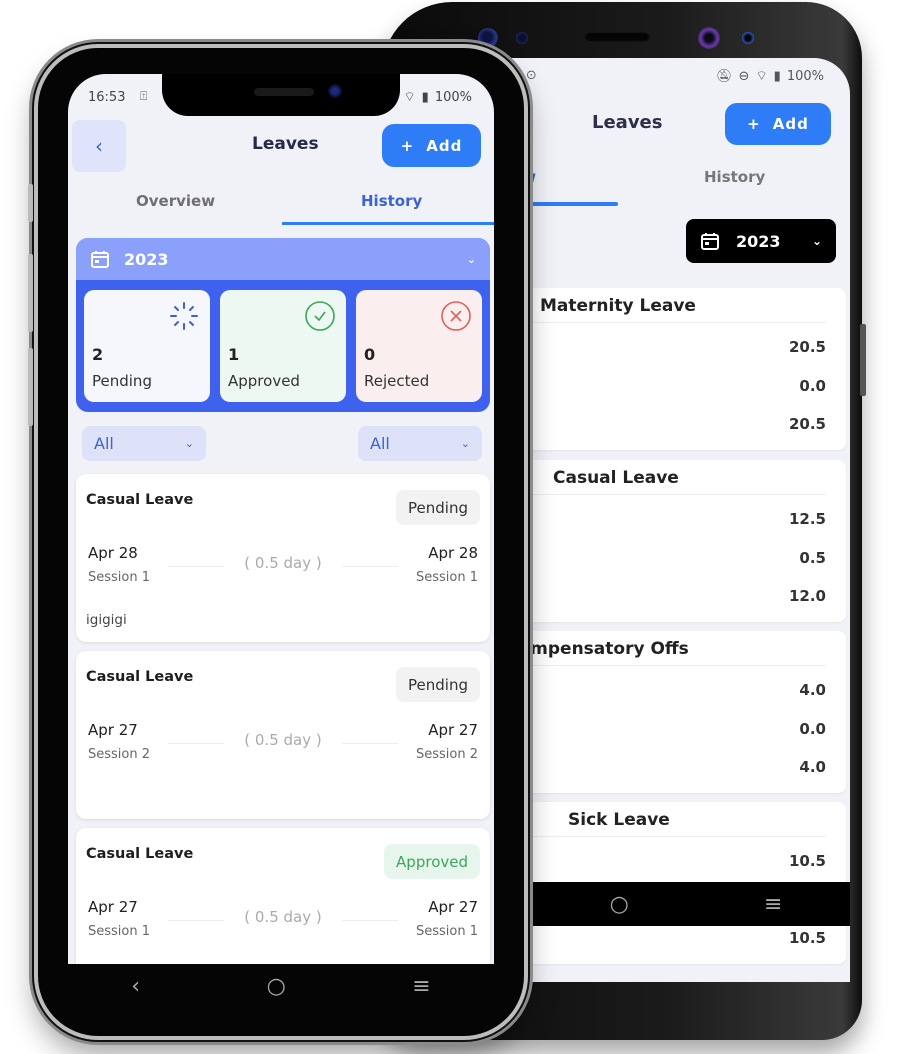 The image size is (900, 1054). Describe the element at coordinates (453, 553) in the screenshot. I see `to-date: Apr 28` at that location.